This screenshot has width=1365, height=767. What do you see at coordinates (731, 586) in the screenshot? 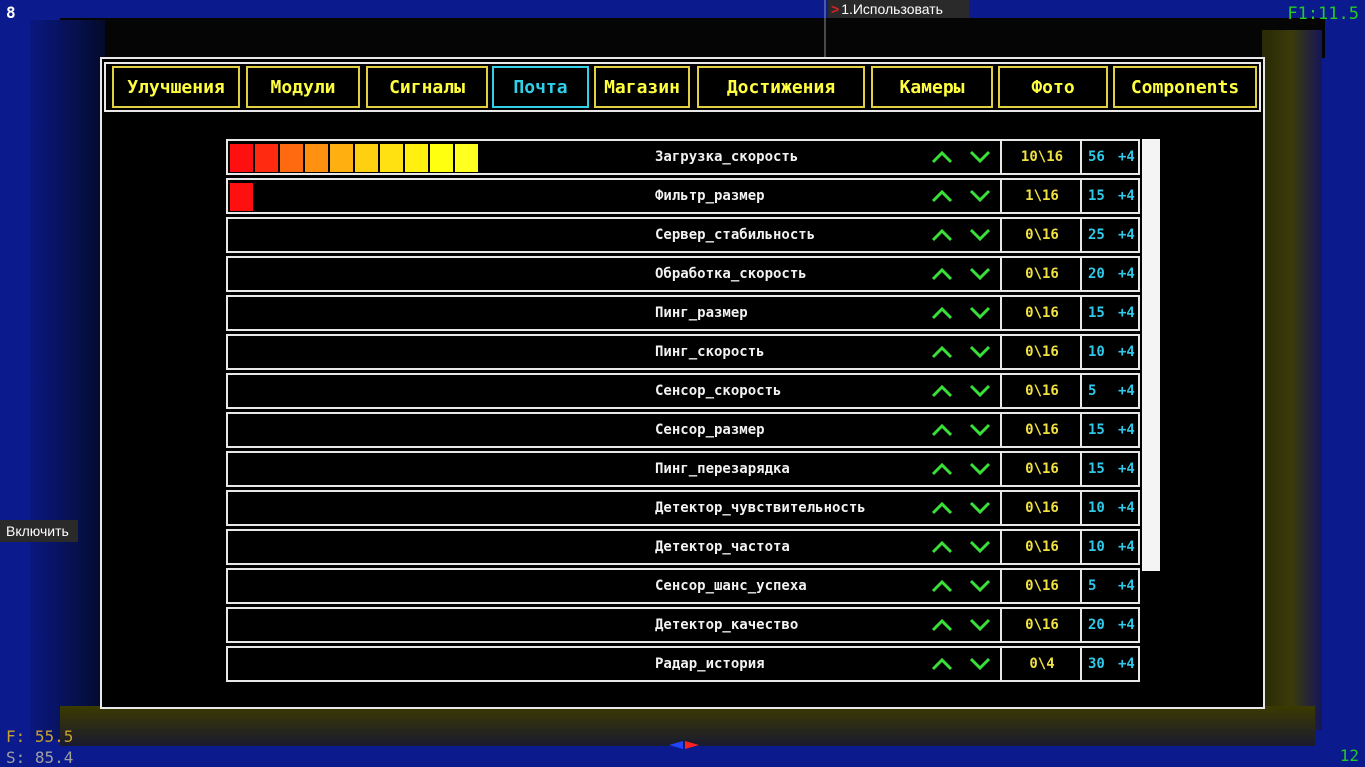
I see `upgrade-name: Сенсор_шанс_успеха` at bounding box center [731, 586].